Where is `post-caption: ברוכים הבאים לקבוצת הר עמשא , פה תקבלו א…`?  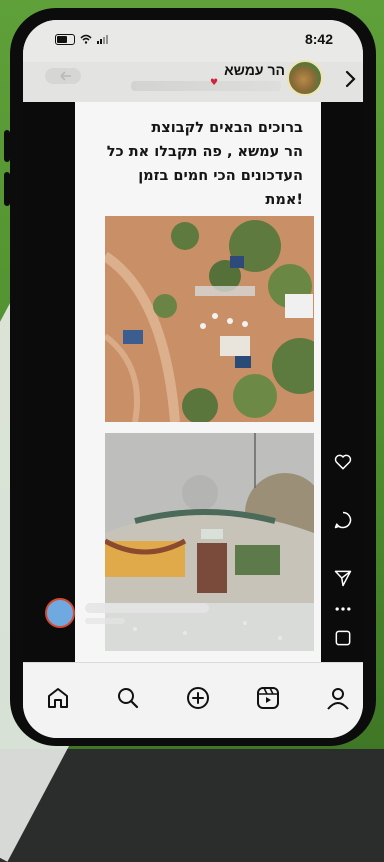 post-caption: ברוכים הבאים לקבוצת הר עמשא , פה תקבלו א… is located at coordinates (204, 164).